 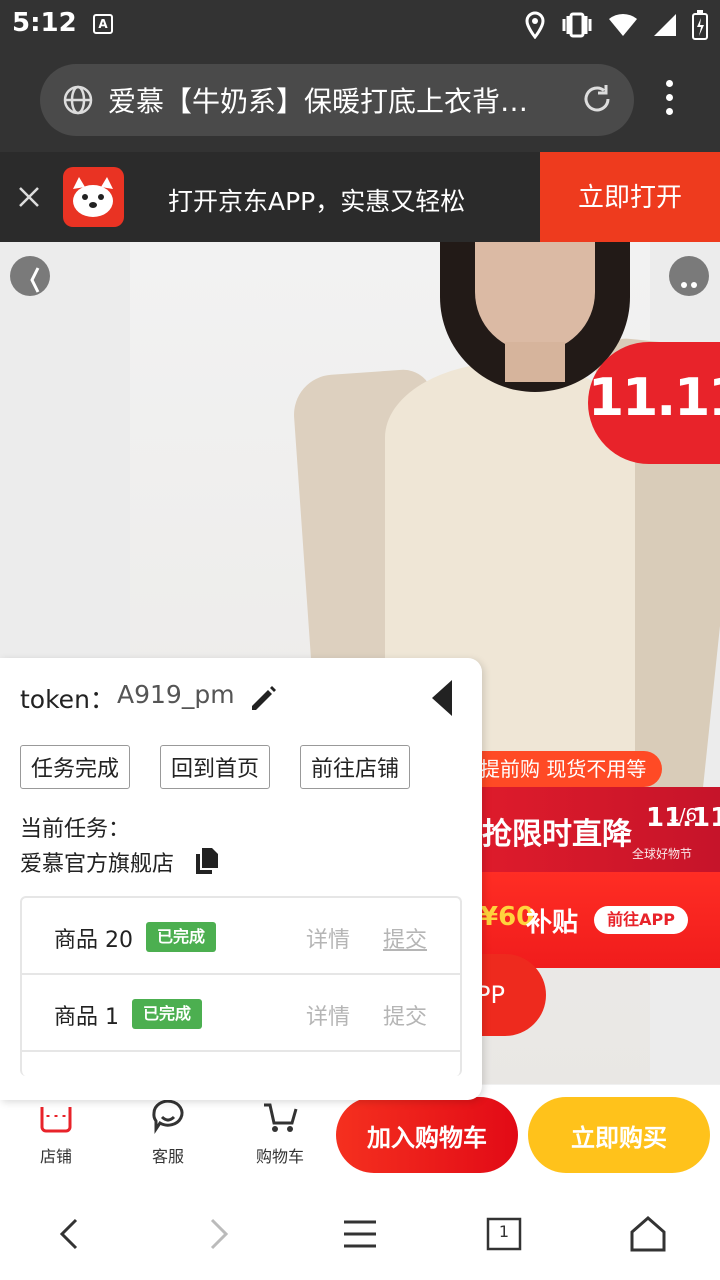 What do you see at coordinates (78, 100) in the screenshot?
I see `globe-icon` at bounding box center [78, 100].